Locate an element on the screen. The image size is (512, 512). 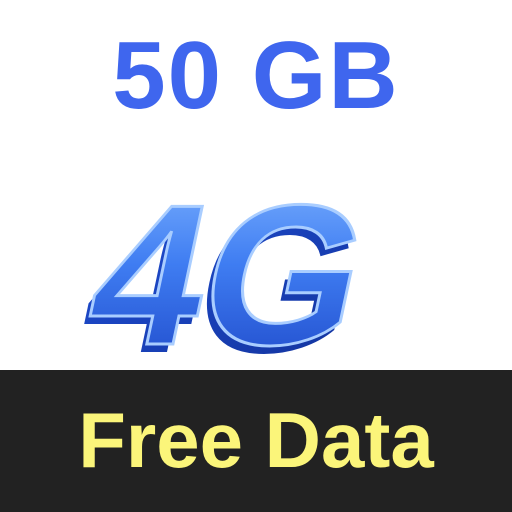
promo-banner-text: Free Data is located at coordinates (256, 440).